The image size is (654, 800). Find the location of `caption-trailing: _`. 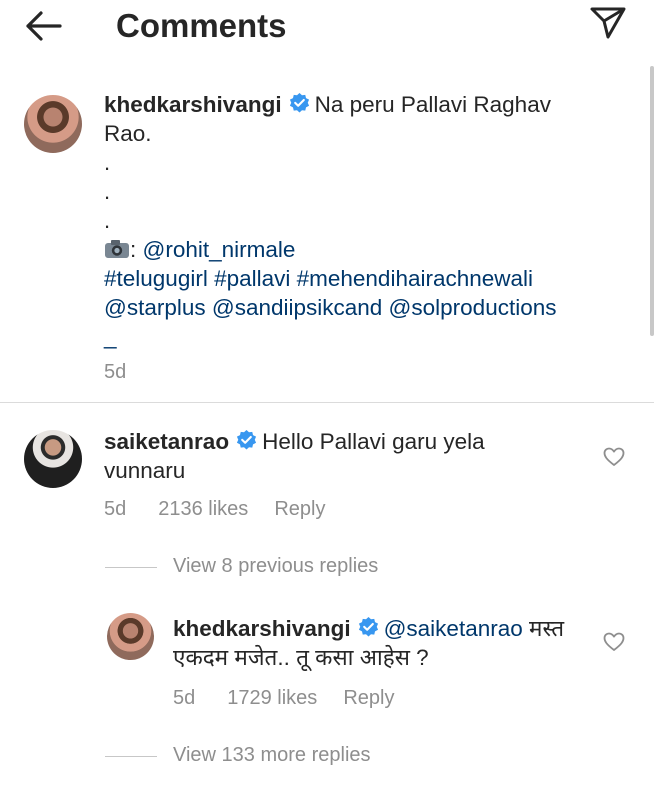

caption-trailing: _ is located at coordinates (110, 336).